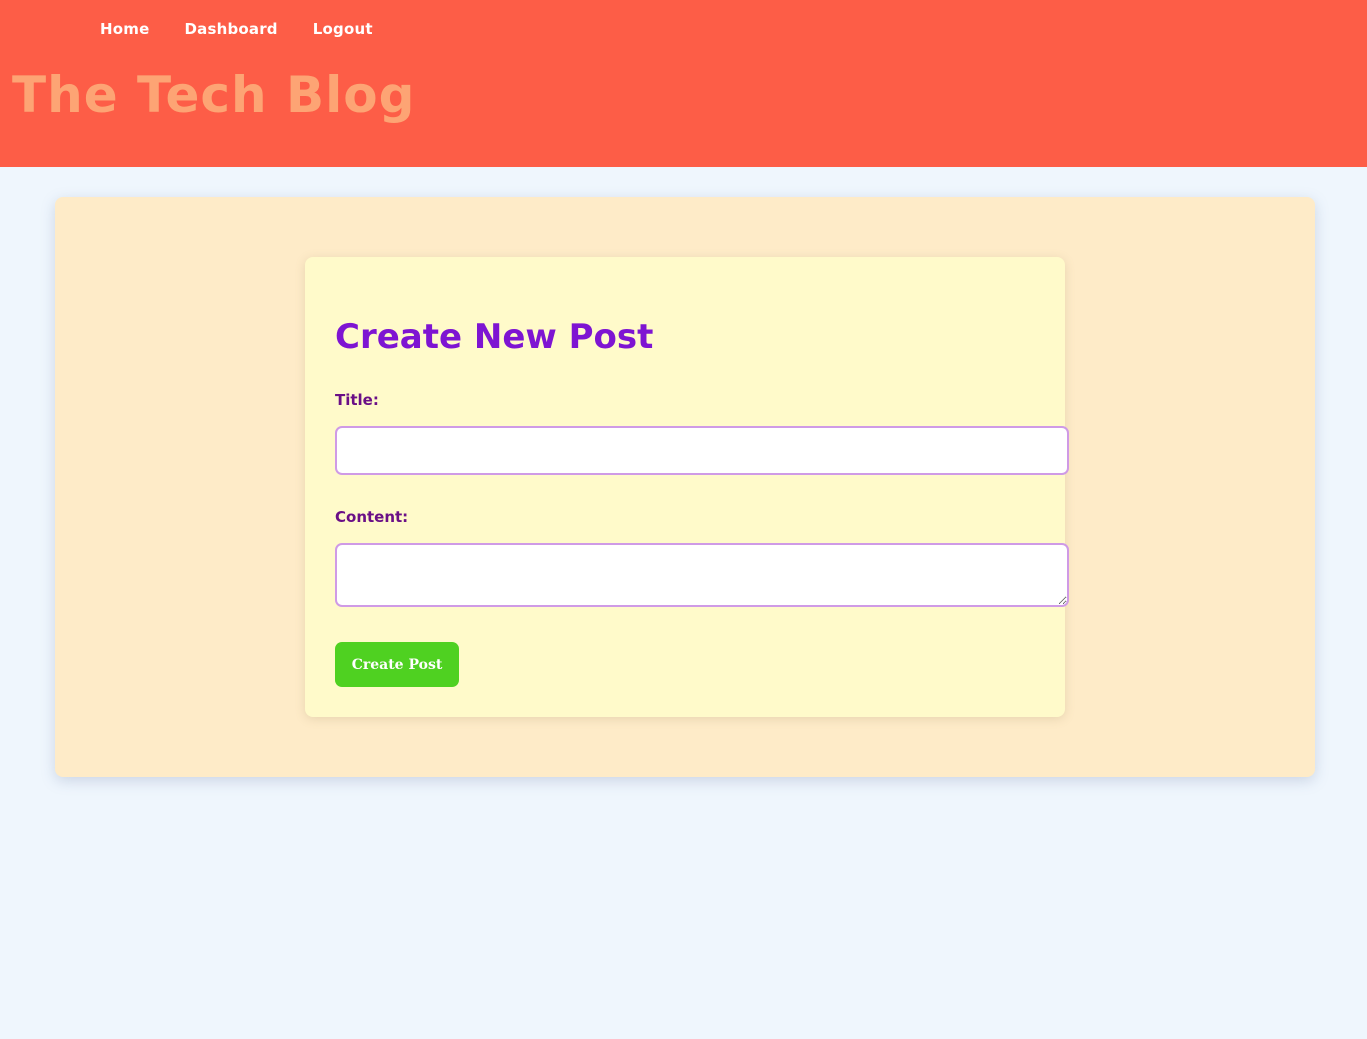 This screenshot has height=1039, width=1367. I want to click on form-heading: Create New Post, so click(494, 337).